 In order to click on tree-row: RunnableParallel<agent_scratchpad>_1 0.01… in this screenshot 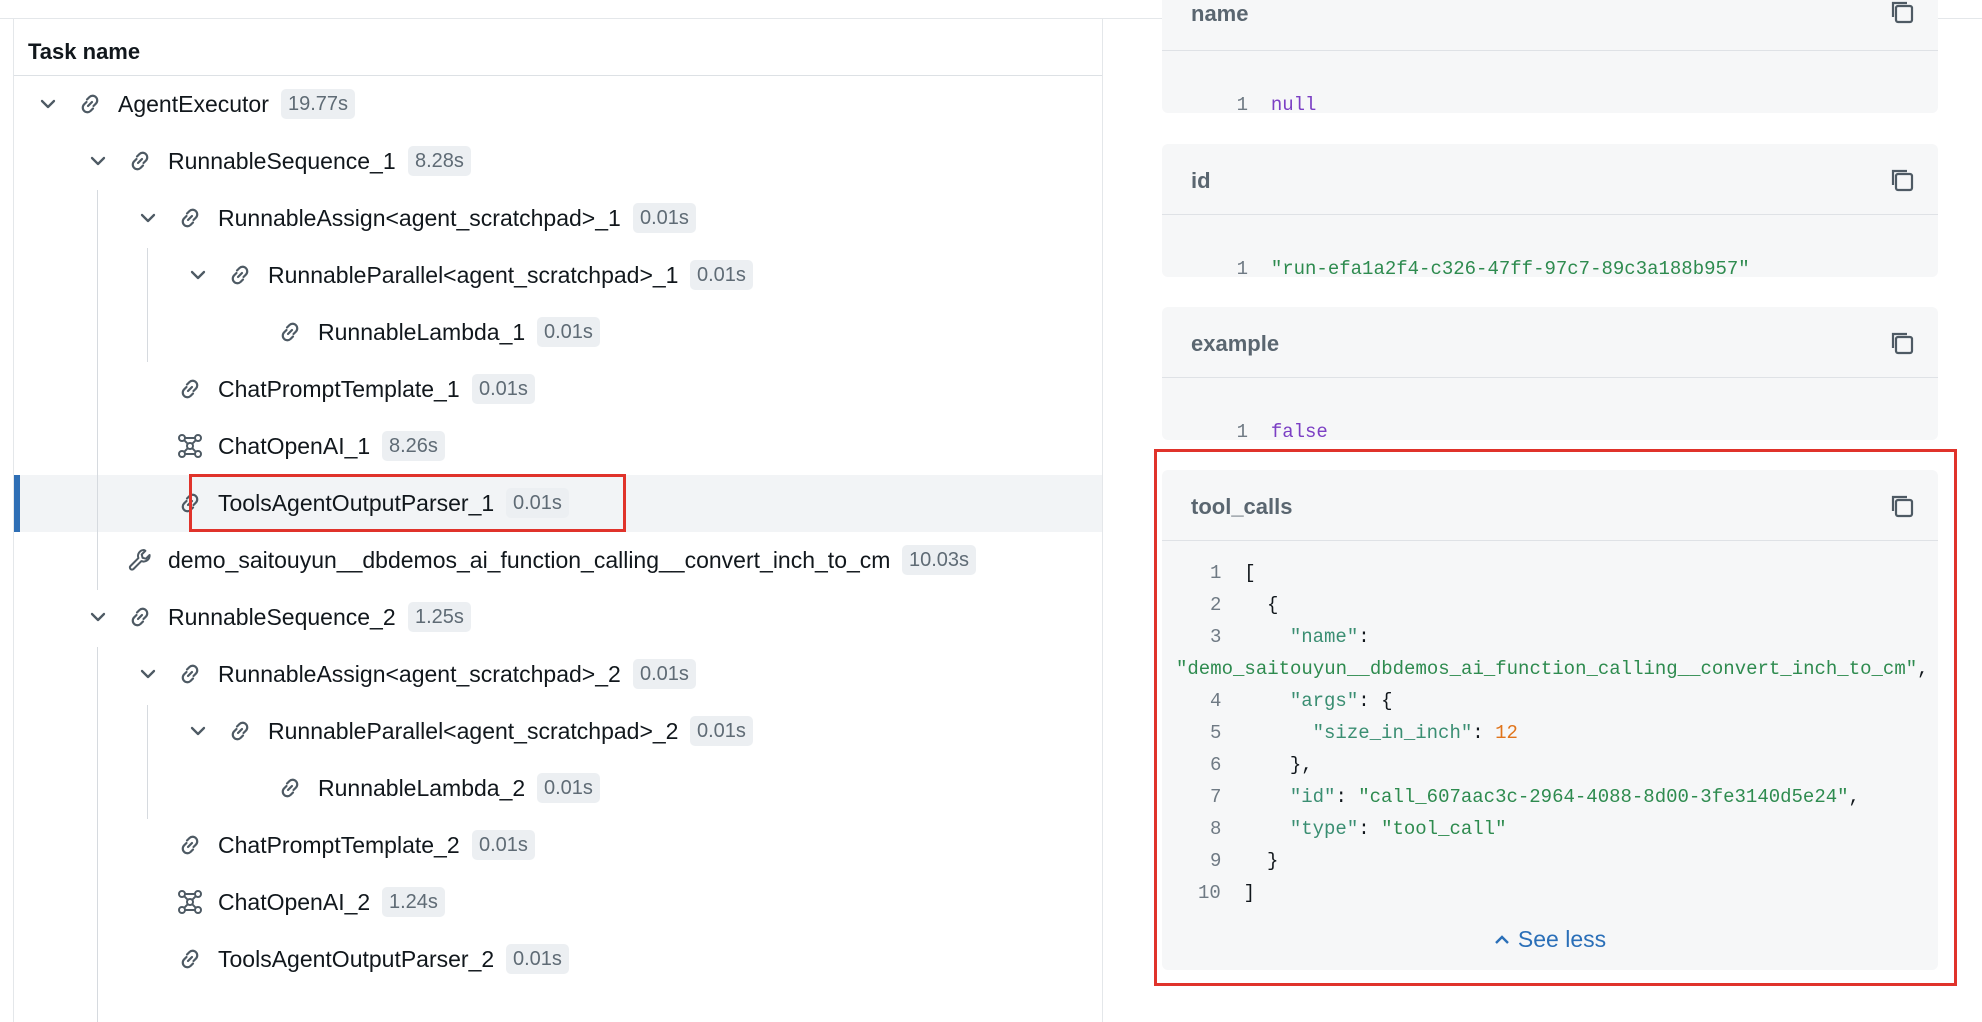, I will do `click(558, 275)`.